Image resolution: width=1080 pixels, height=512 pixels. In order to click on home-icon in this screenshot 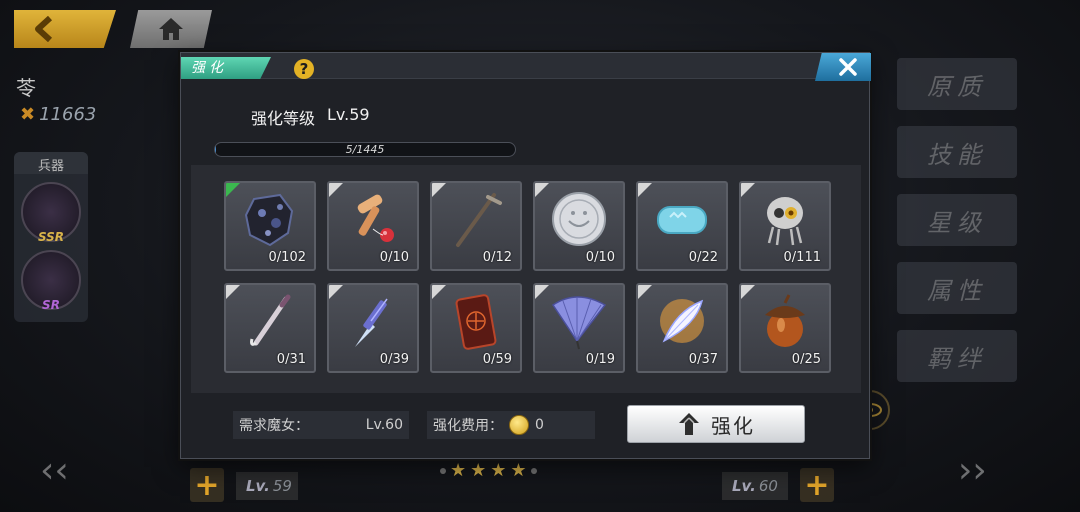, I will do `click(171, 29)`.